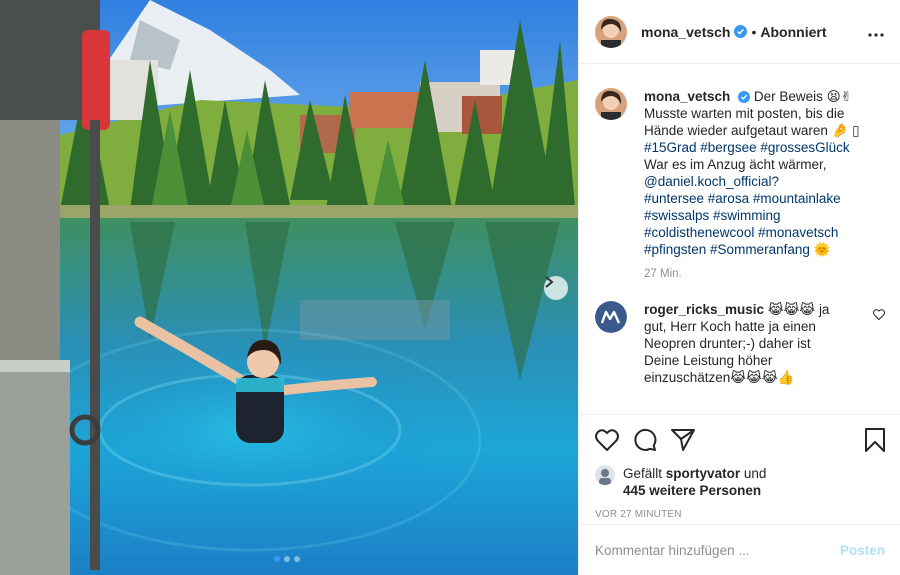  I want to click on likes-connector: und, so click(755, 473).